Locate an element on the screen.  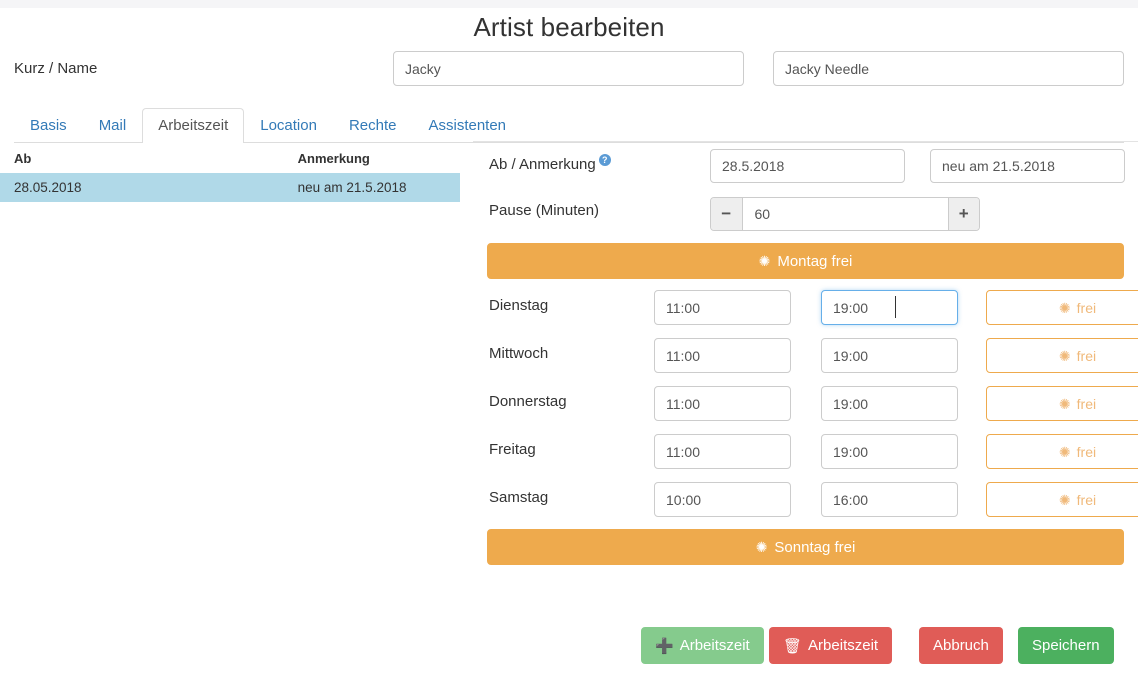
monday-free-label: Montag frei is located at coordinates (815, 261).